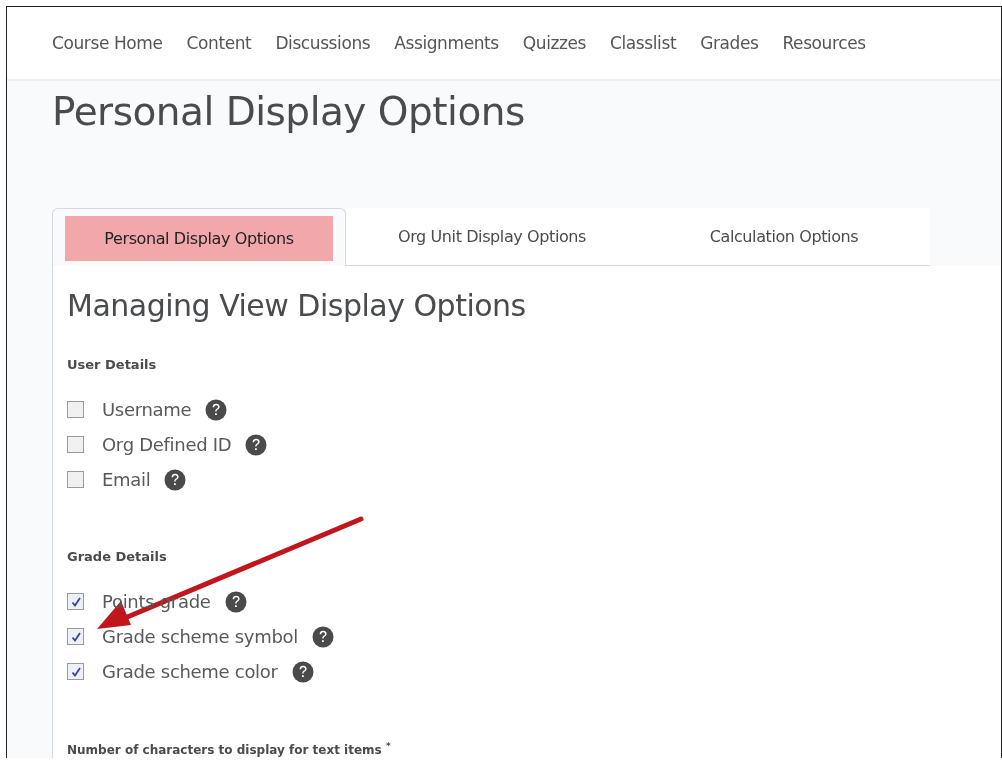 The width and height of the screenshot is (1002, 762). Describe the element at coordinates (117, 556) in the screenshot. I see `group-label: Grade Details` at that location.